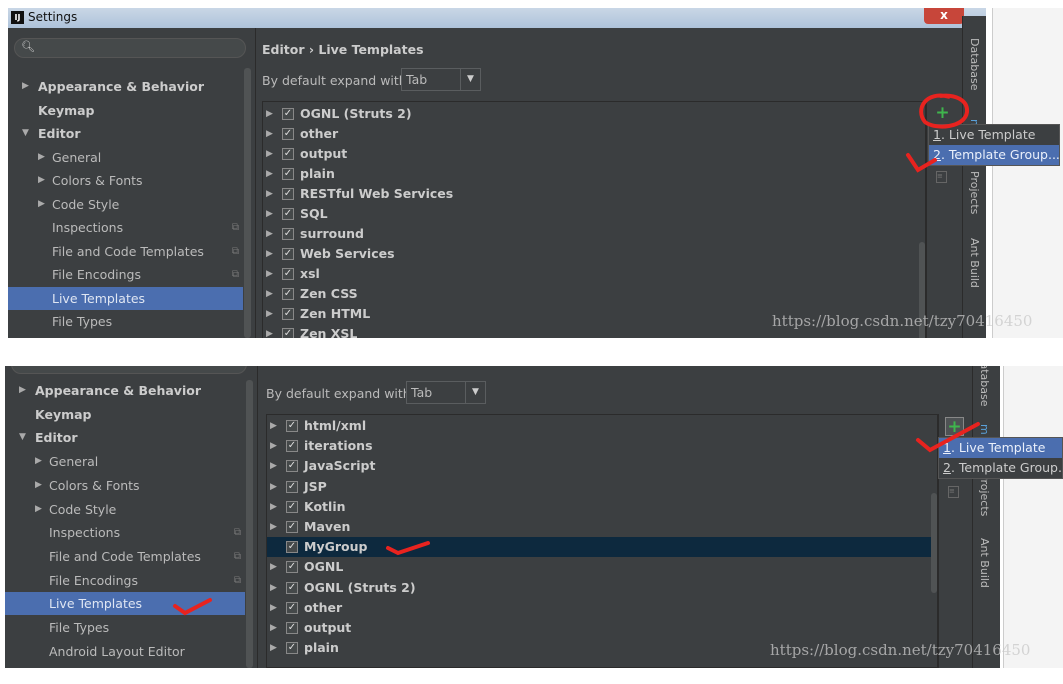 The height and width of the screenshot is (684, 1063). What do you see at coordinates (594, 174) in the screenshot?
I see `template-group-row: ▶ ✓ plain` at bounding box center [594, 174].